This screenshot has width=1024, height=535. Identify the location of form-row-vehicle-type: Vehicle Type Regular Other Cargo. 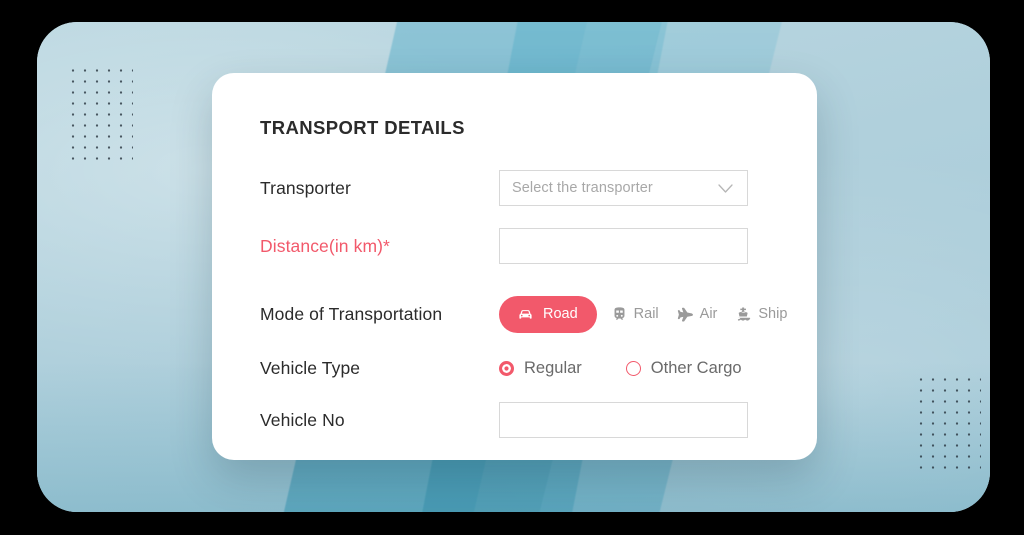
(538, 368).